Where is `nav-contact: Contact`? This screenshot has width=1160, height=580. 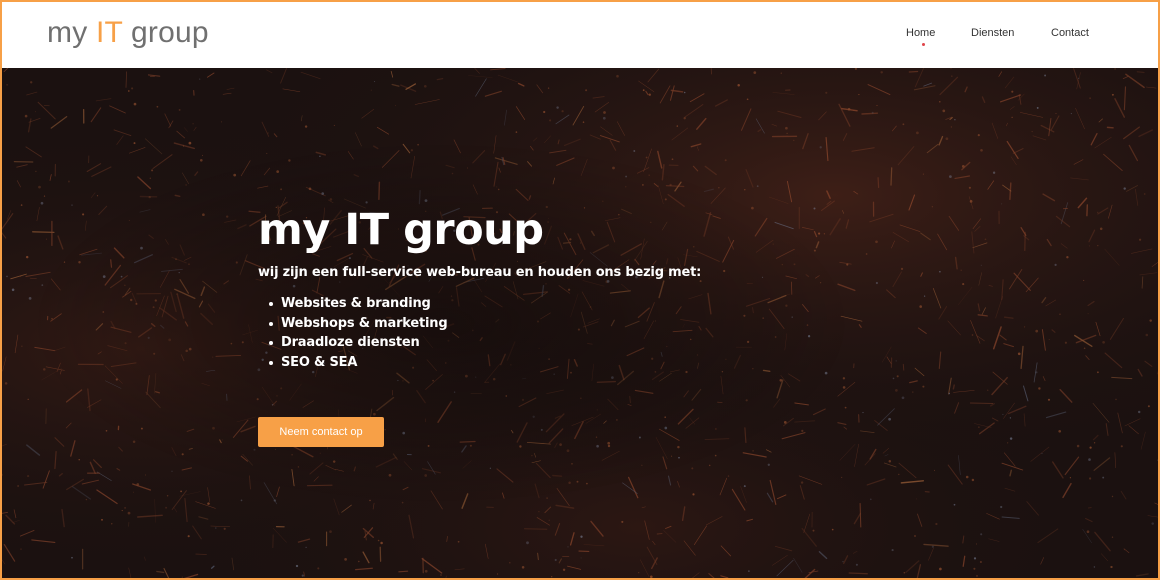 nav-contact: Contact is located at coordinates (1070, 33).